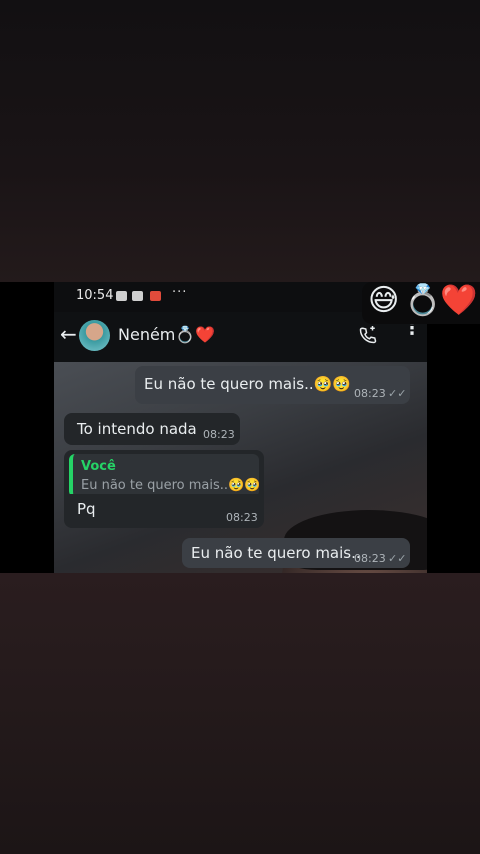 This screenshot has width=480, height=854. I want to click on more-notifications-icon: ···, so click(180, 292).